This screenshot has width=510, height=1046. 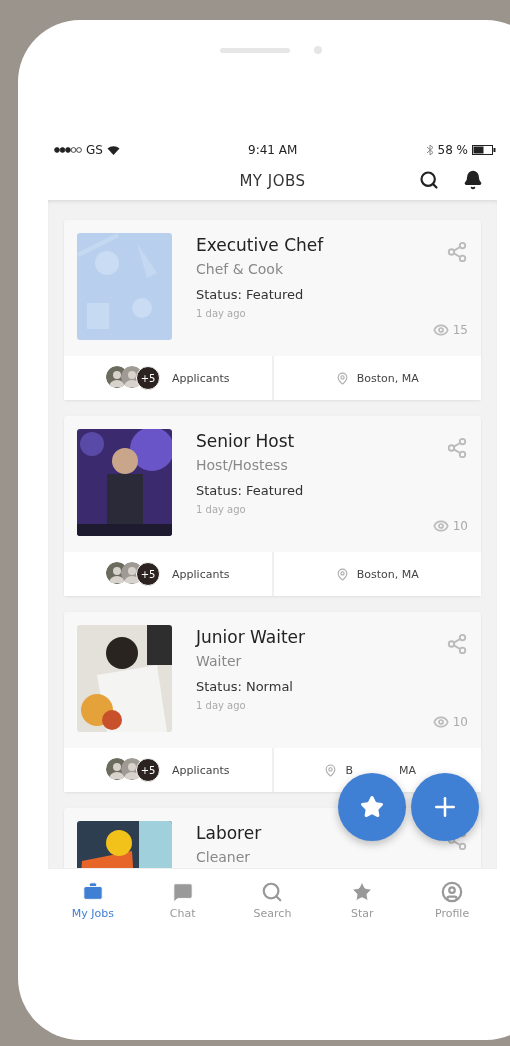 I want to click on bluetooth-icon, so click(x=429, y=150).